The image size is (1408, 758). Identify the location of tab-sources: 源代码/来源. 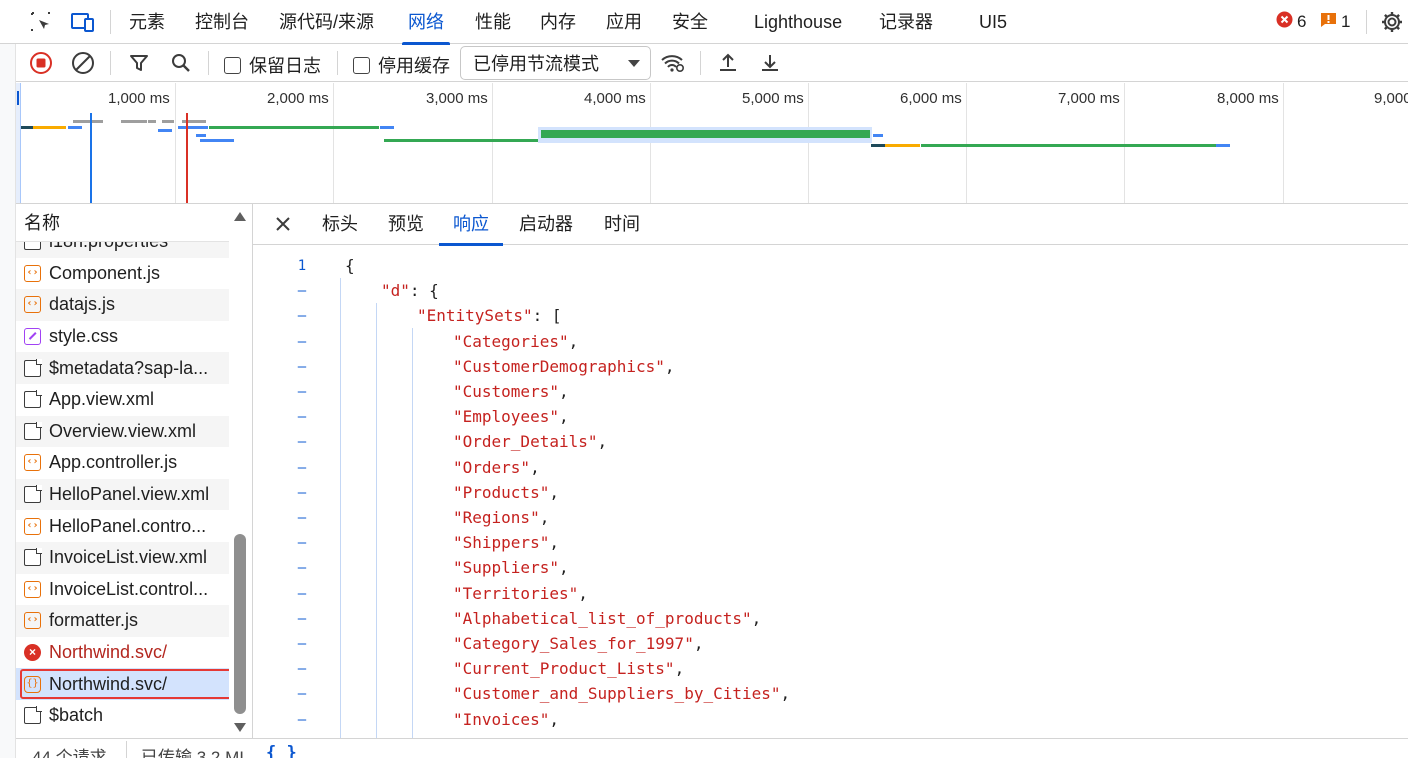
(326, 22).